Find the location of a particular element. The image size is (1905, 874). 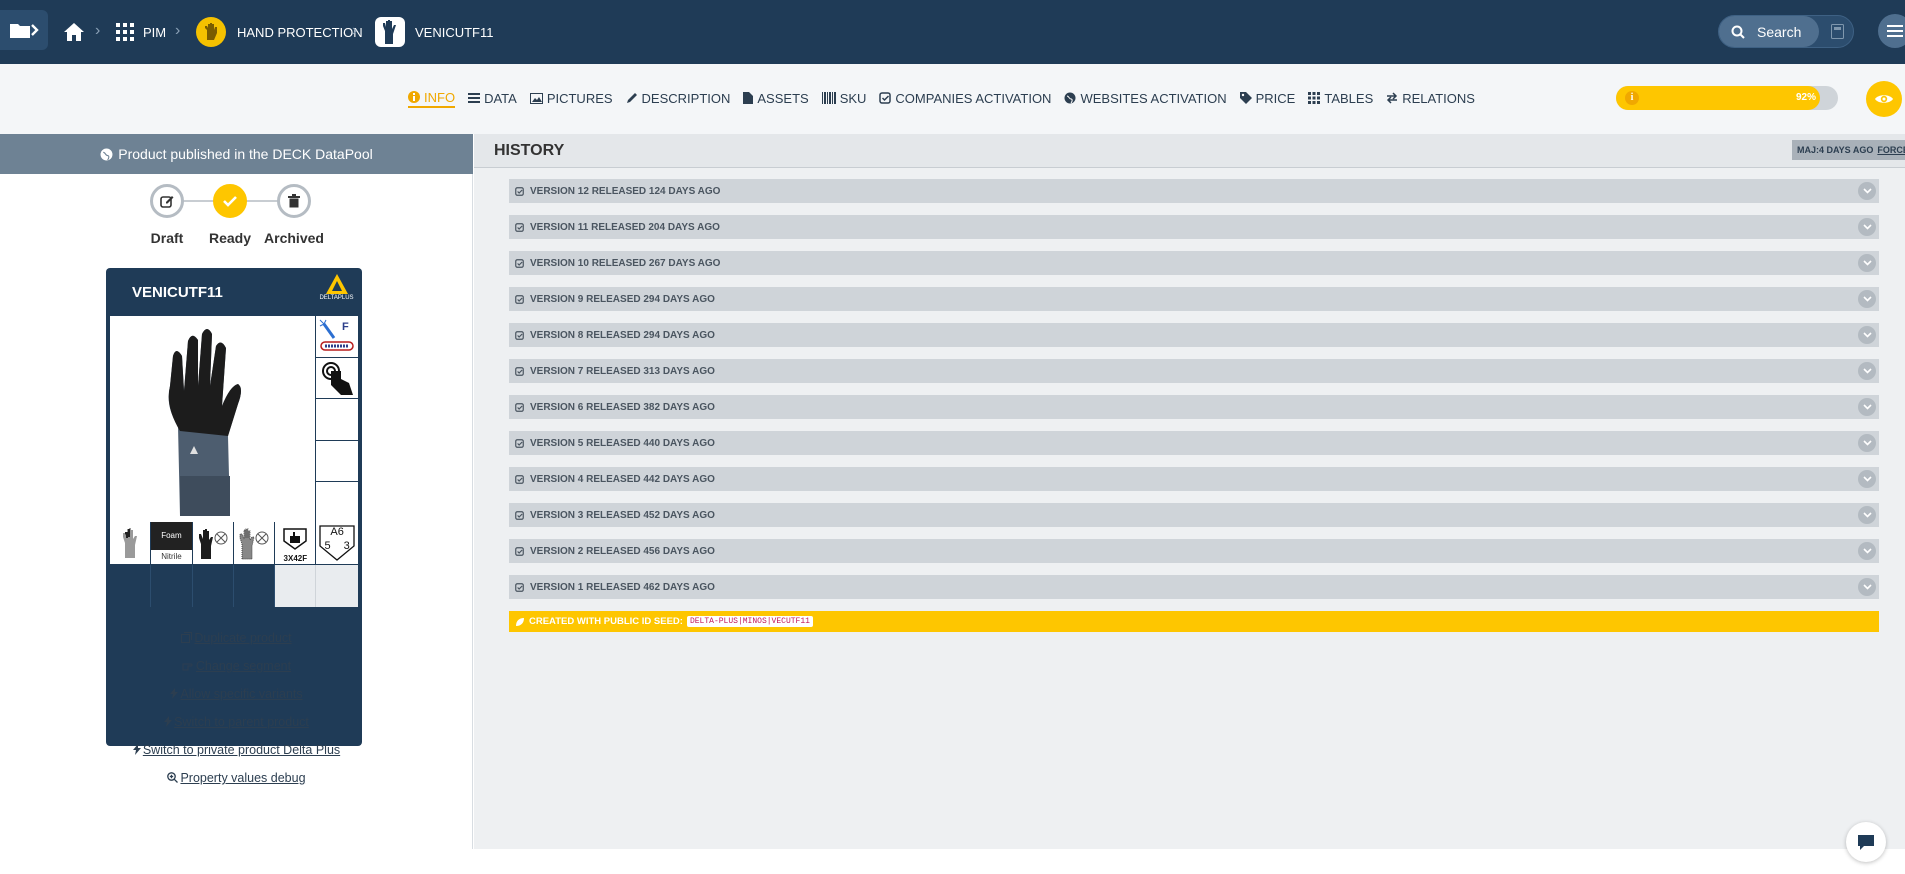

breadcrumb-product-label: VENICUTF11 is located at coordinates (454, 32).